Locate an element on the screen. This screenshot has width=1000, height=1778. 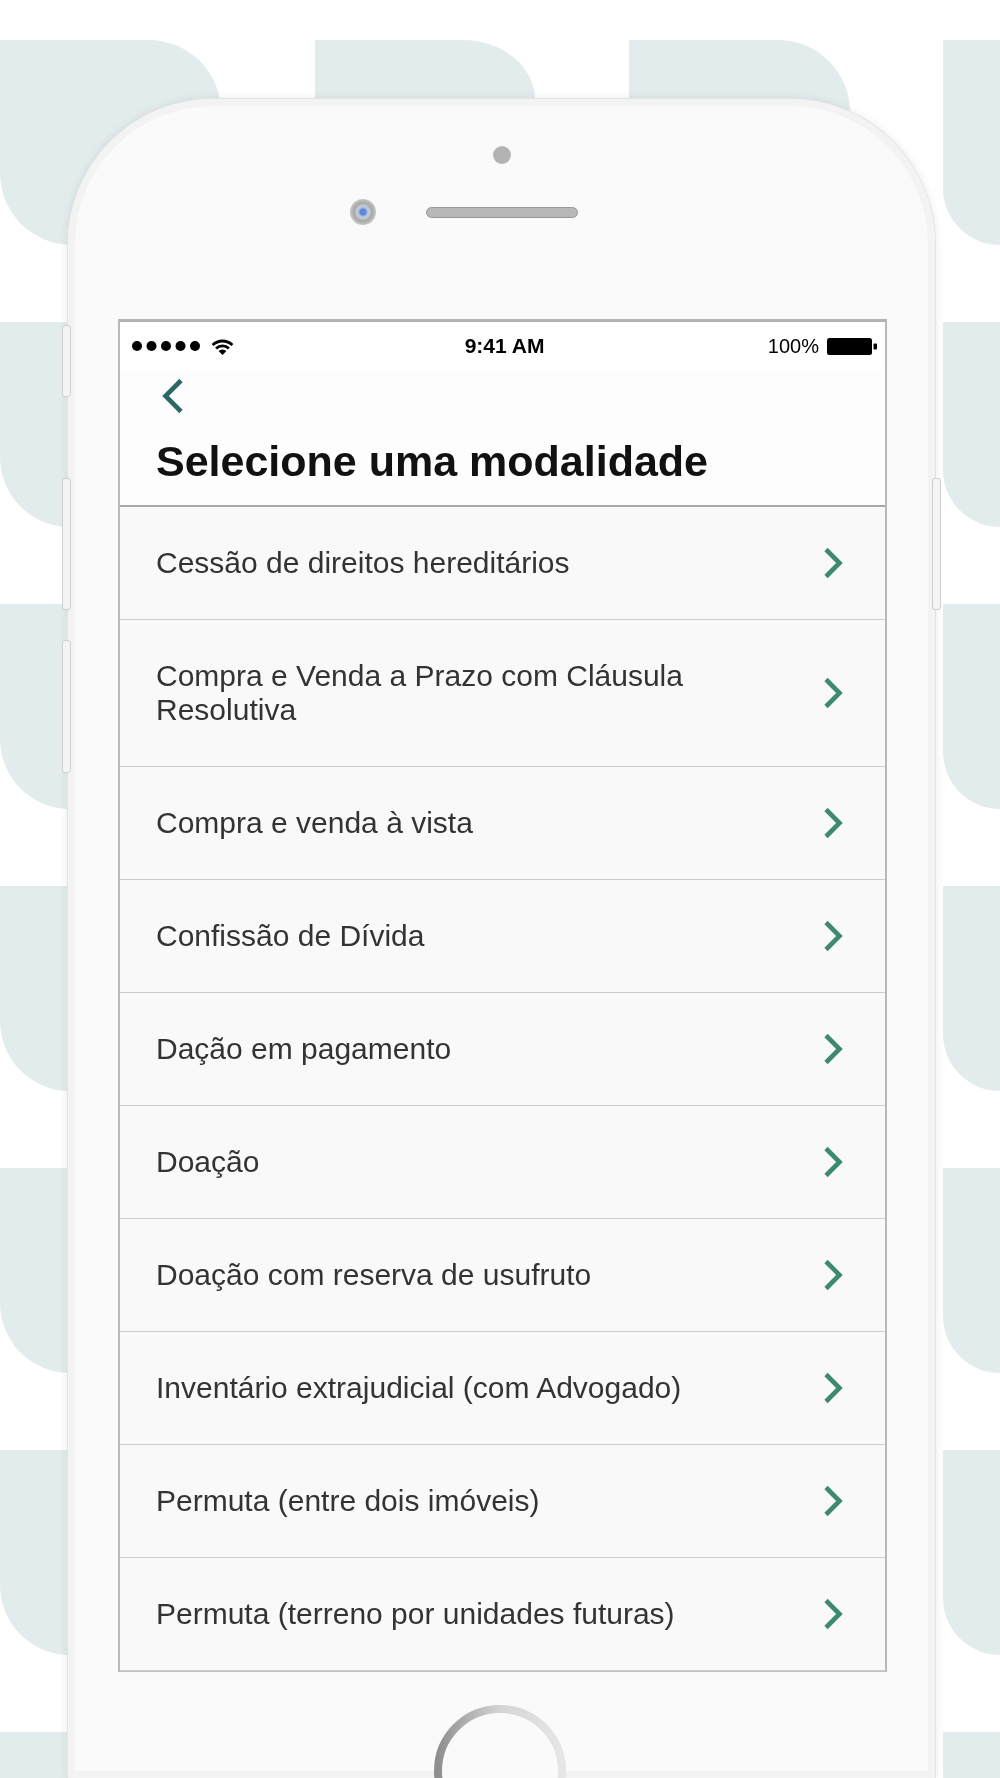
home-button is located at coordinates (500, 1741).